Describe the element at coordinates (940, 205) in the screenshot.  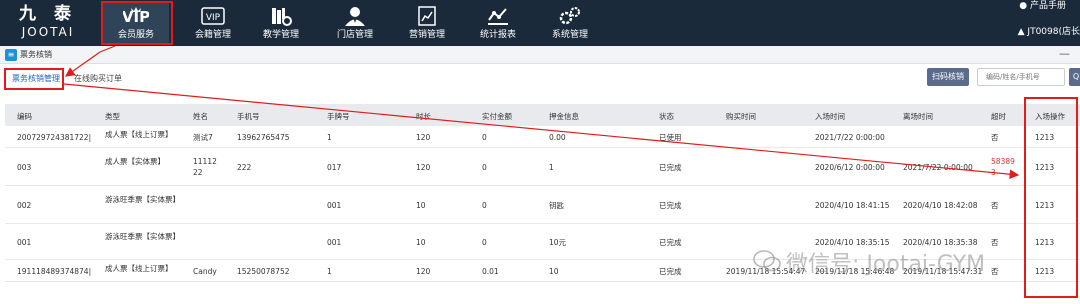
I see `cell-out-time: 2020/4/10 18:42:08` at that location.